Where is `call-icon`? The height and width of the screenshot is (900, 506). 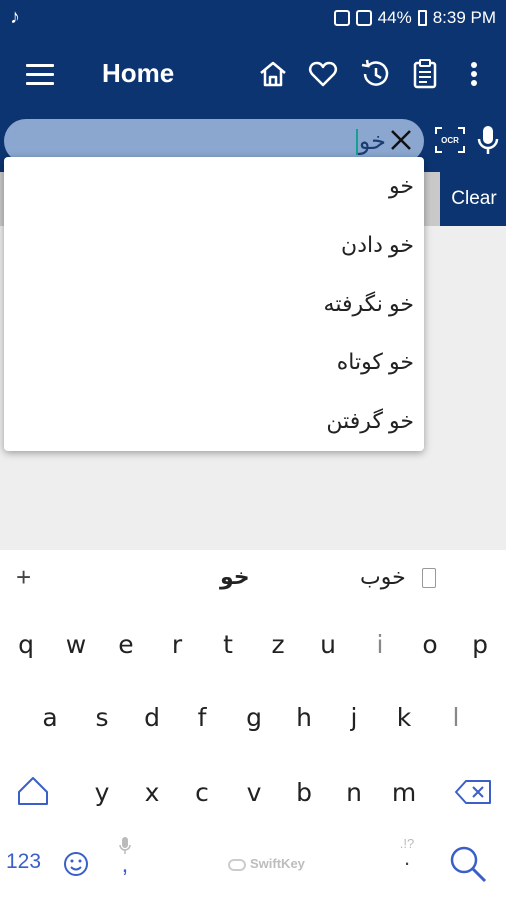 call-icon is located at coordinates (341, 18).